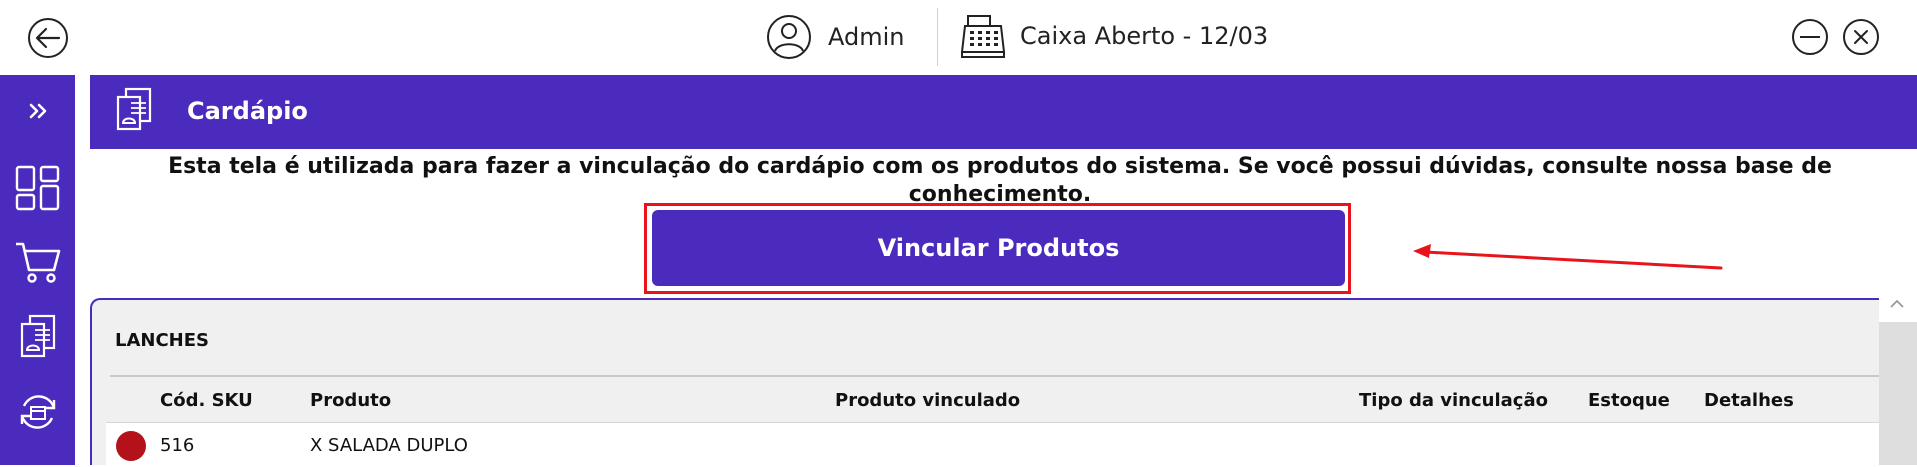  What do you see at coordinates (206, 400) in the screenshot?
I see `column-header-sku: Cód. SKU` at bounding box center [206, 400].